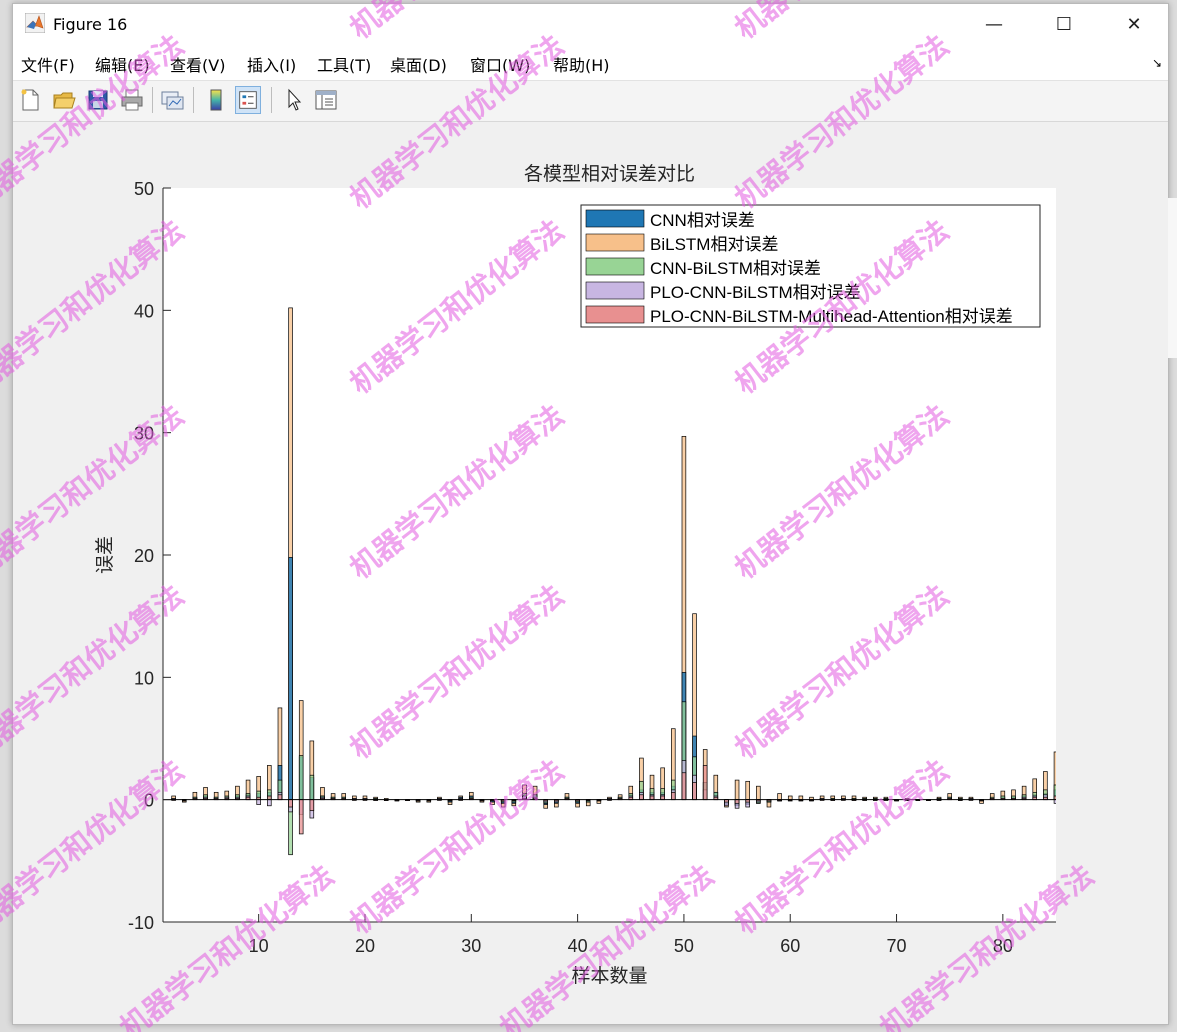 The width and height of the screenshot is (1177, 1032). I want to click on legend-entry: CNN相对误差, so click(702, 220).